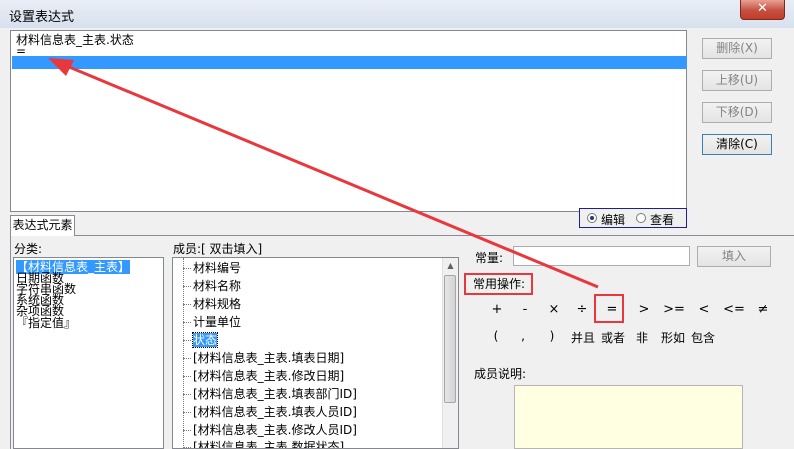 The image size is (794, 449). What do you see at coordinates (662, 219) in the screenshot?
I see `view-radio-label: 查看` at bounding box center [662, 219].